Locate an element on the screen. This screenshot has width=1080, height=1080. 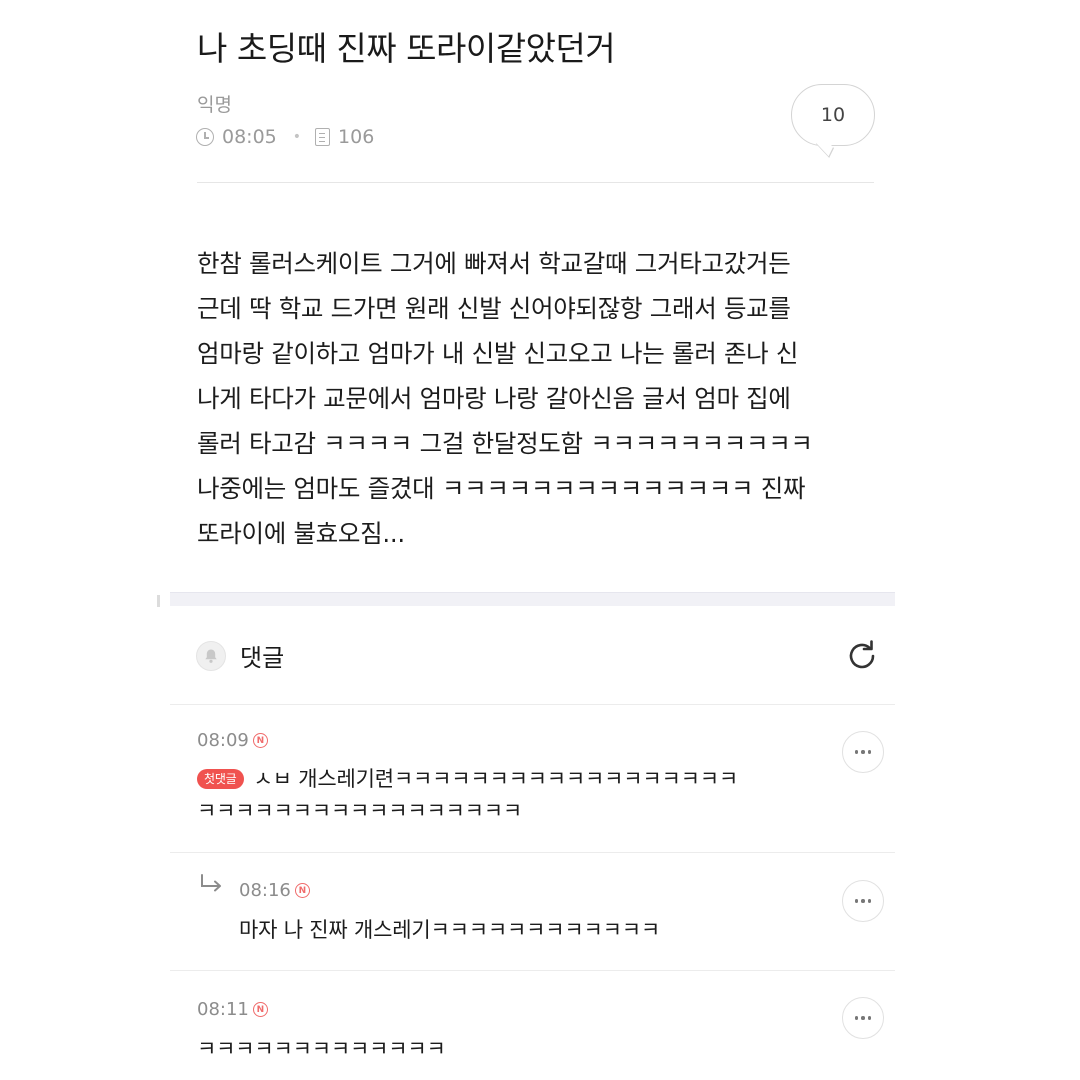
post-body-line: 엄마랑 같이하고 엄마가 내 신발 신고오고 나는 롤러 존나 신 is located at coordinates (498, 353).